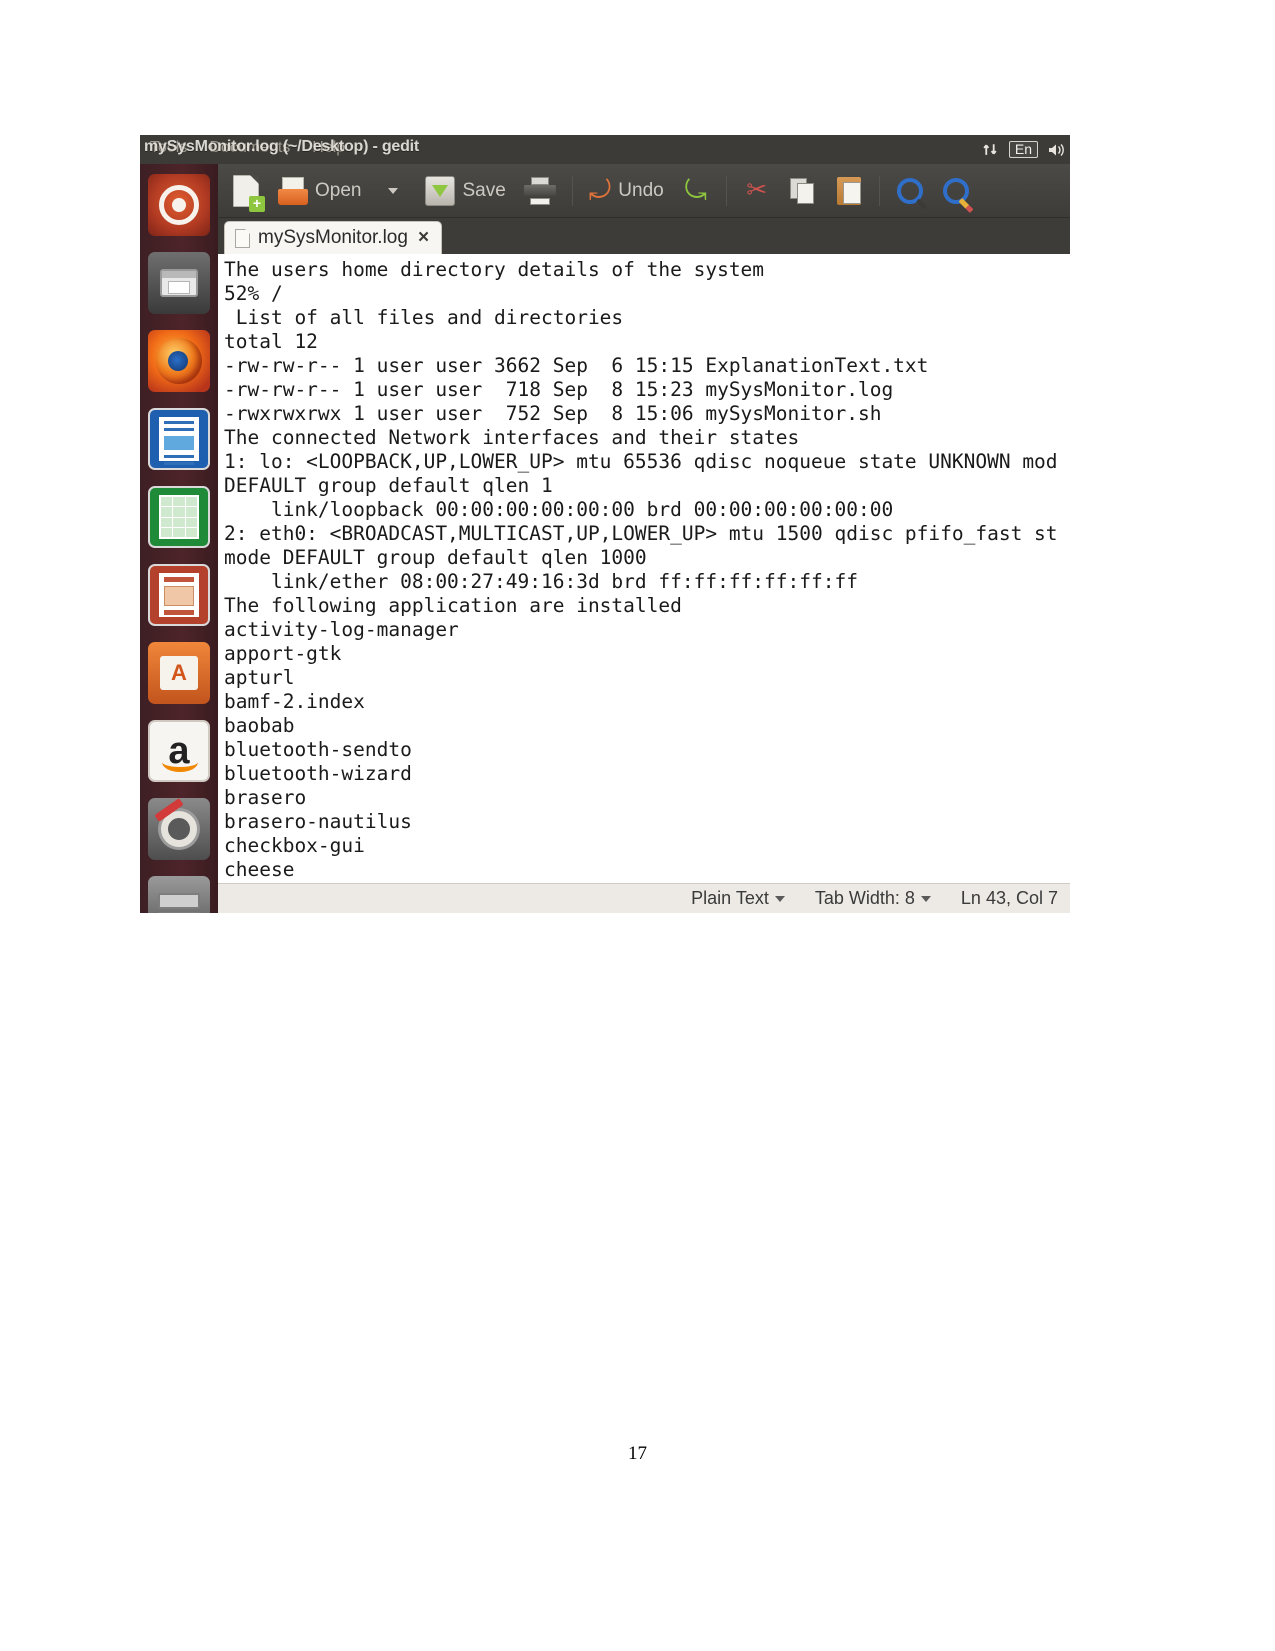  What do you see at coordinates (259, 869) in the screenshot?
I see `text-line: cheese` at bounding box center [259, 869].